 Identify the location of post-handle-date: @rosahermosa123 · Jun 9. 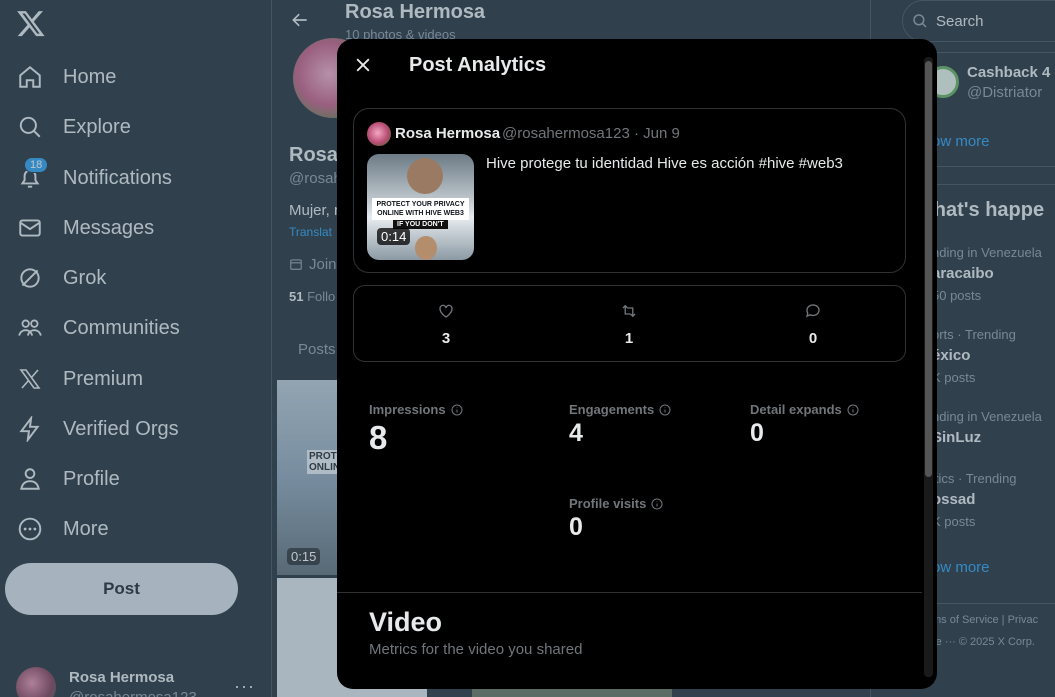
(591, 133).